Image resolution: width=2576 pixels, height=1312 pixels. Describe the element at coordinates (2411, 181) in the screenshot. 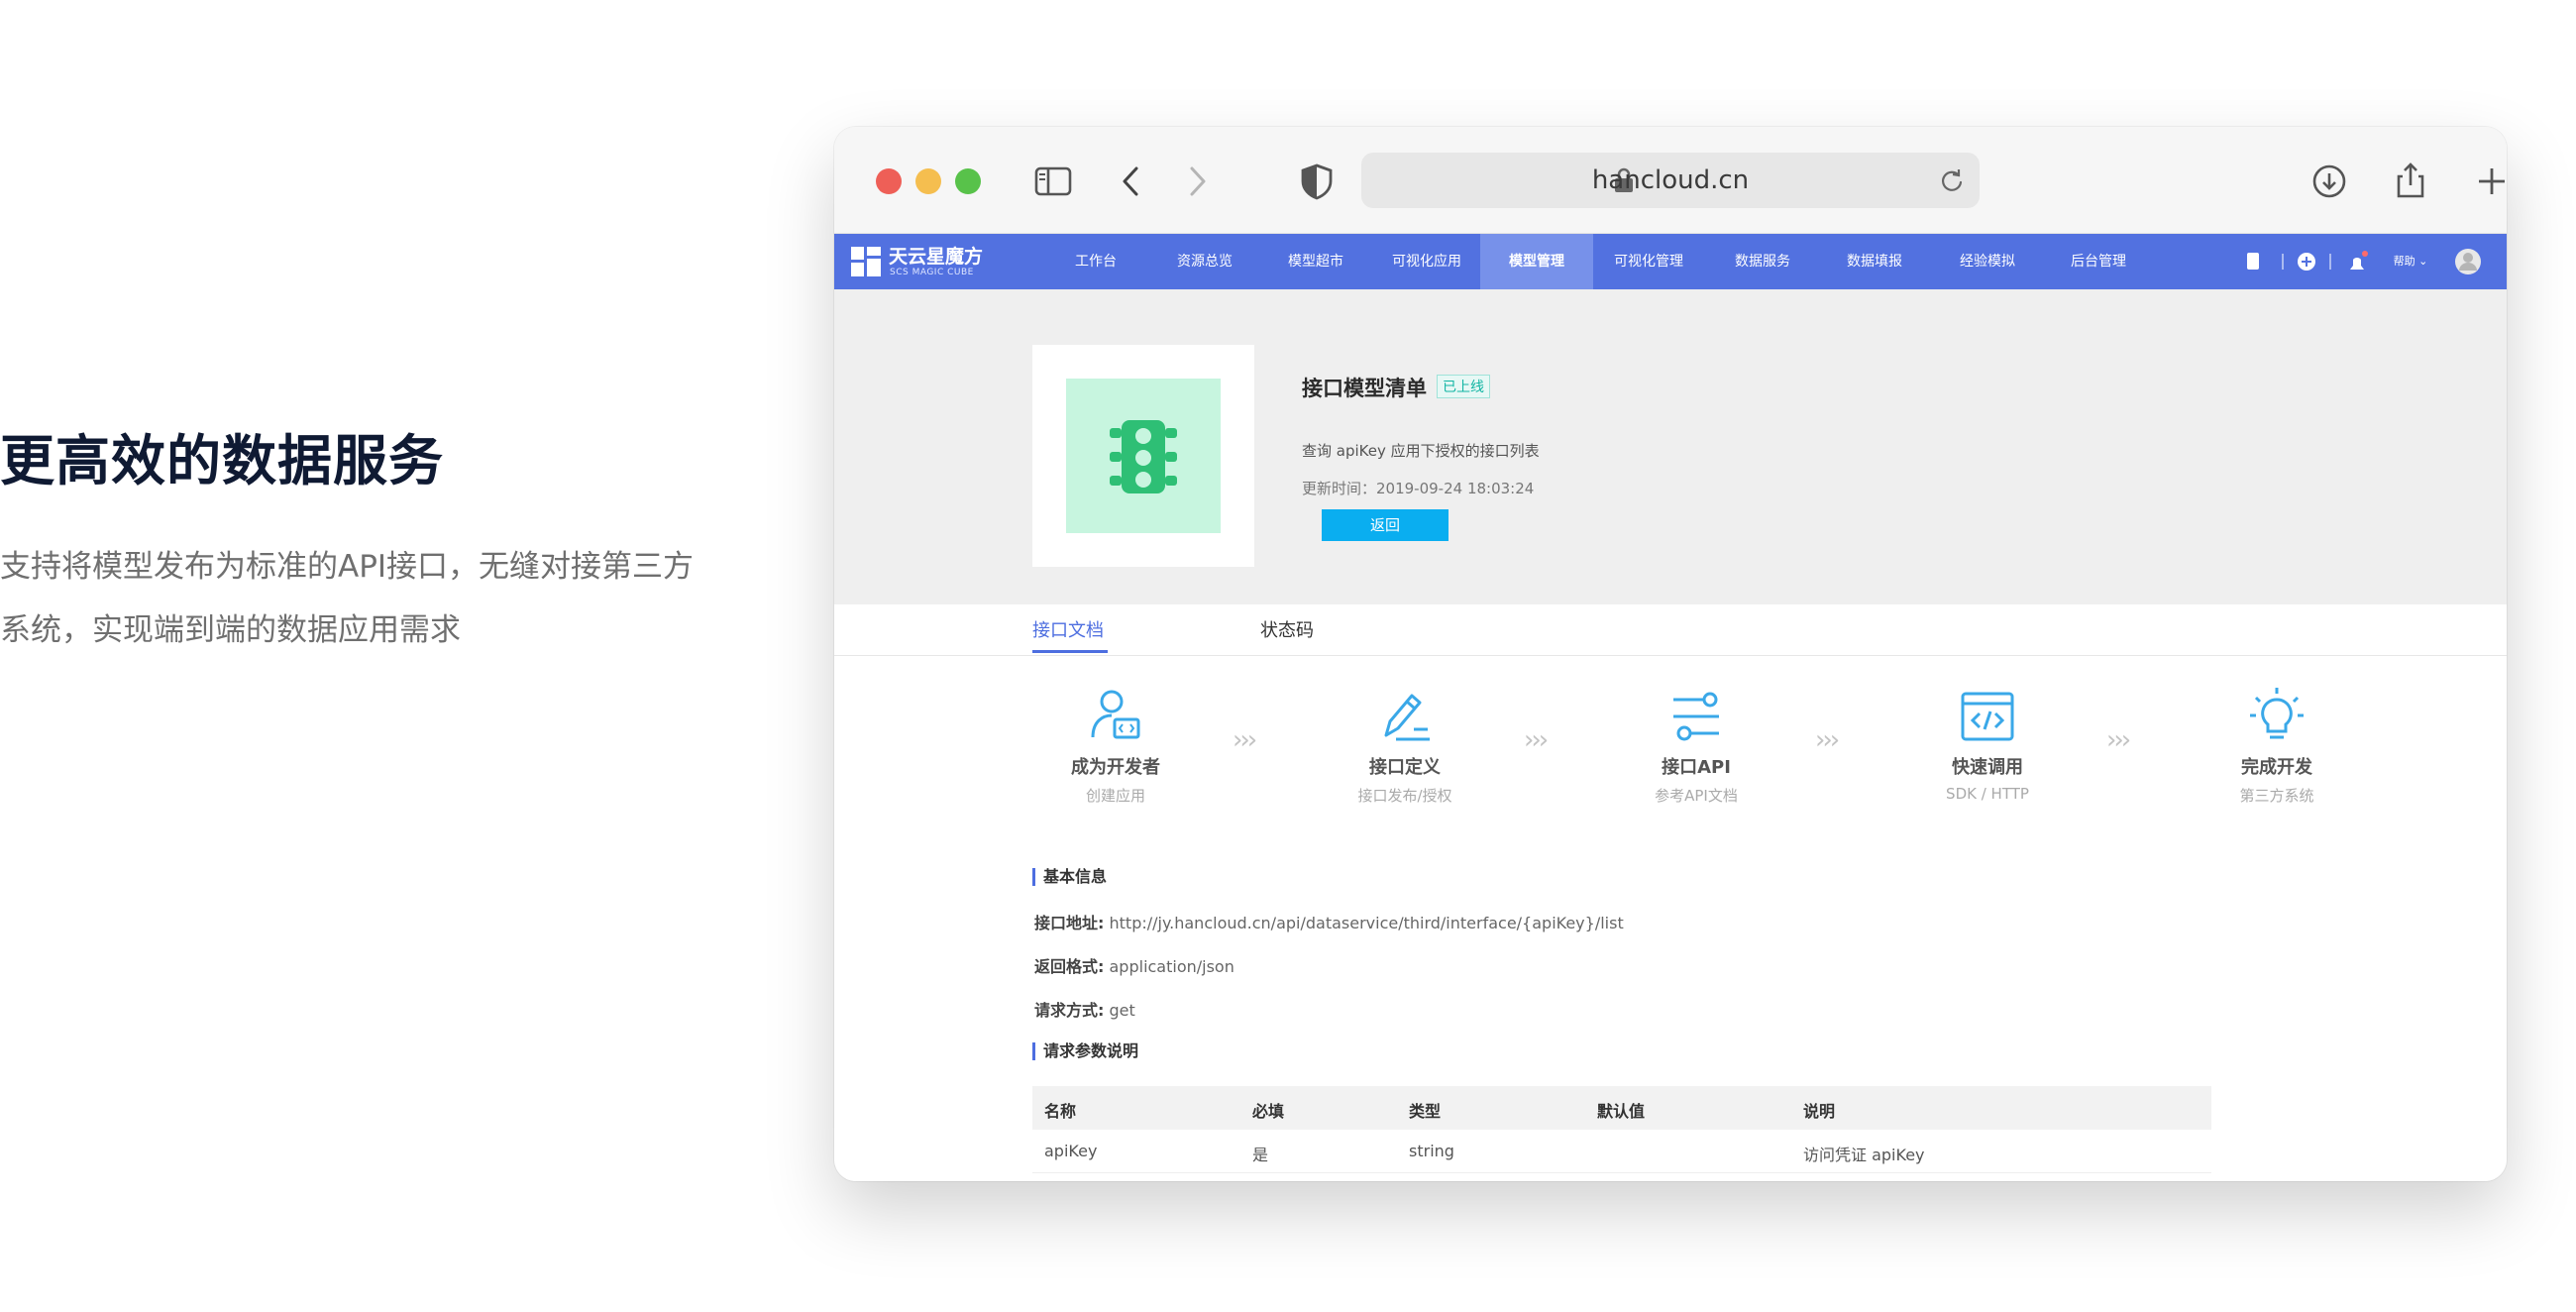

I see `share-icon` at that location.